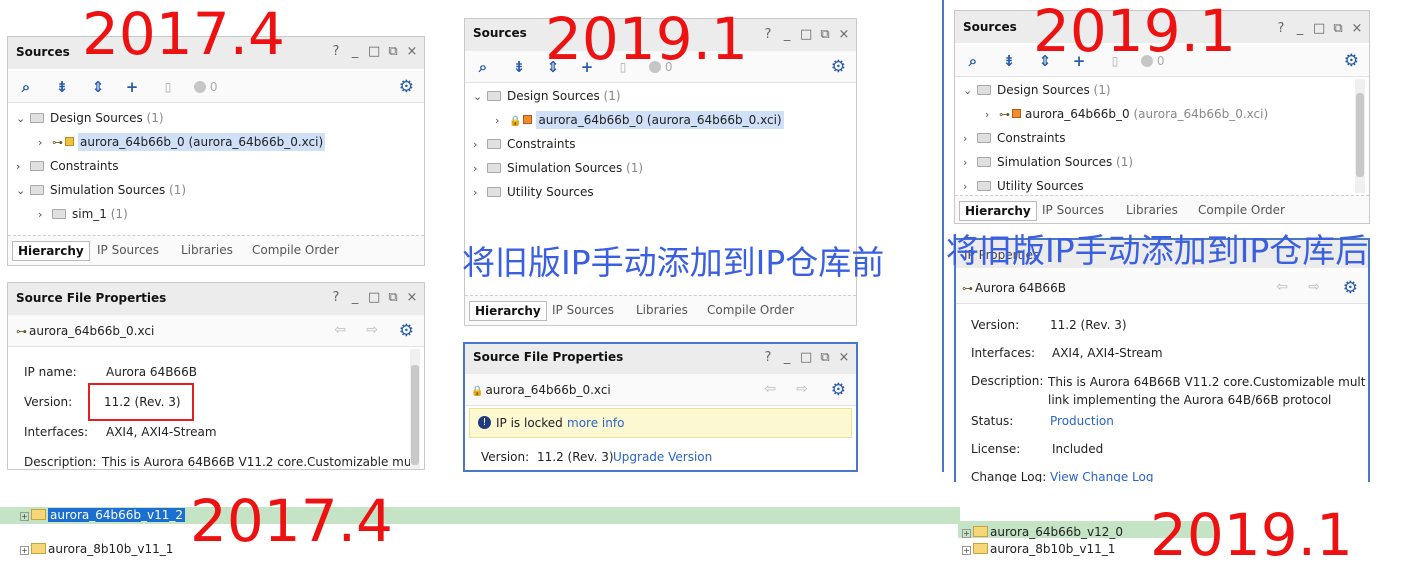 The image size is (1407, 575). What do you see at coordinates (101, 190) in the screenshot?
I see `tree-item-simulation-sources: ⌄ Simulation Sources (1)` at bounding box center [101, 190].